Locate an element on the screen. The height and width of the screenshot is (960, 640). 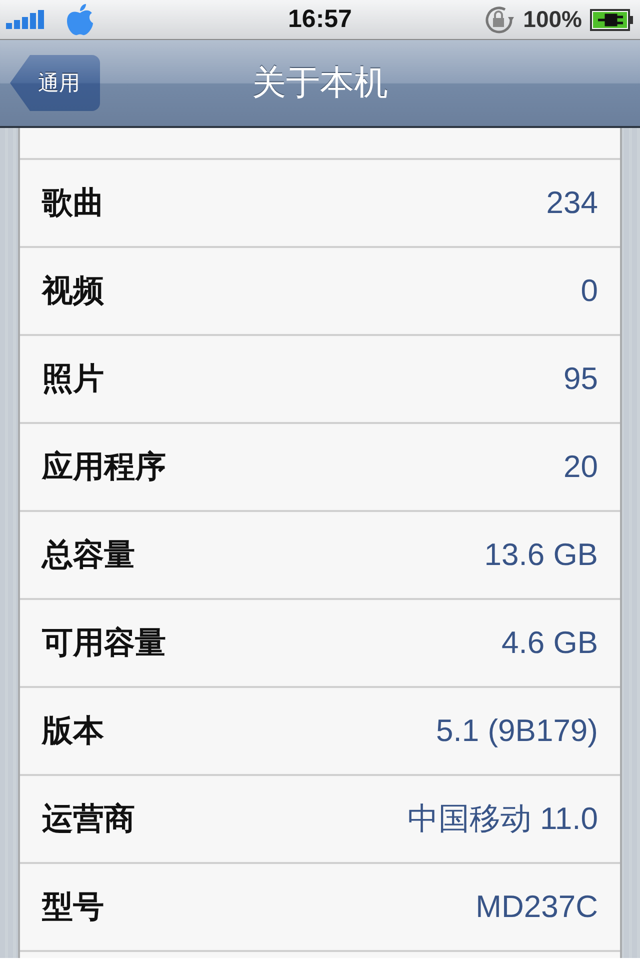
row-label: 可用容量 is located at coordinates (104, 643).